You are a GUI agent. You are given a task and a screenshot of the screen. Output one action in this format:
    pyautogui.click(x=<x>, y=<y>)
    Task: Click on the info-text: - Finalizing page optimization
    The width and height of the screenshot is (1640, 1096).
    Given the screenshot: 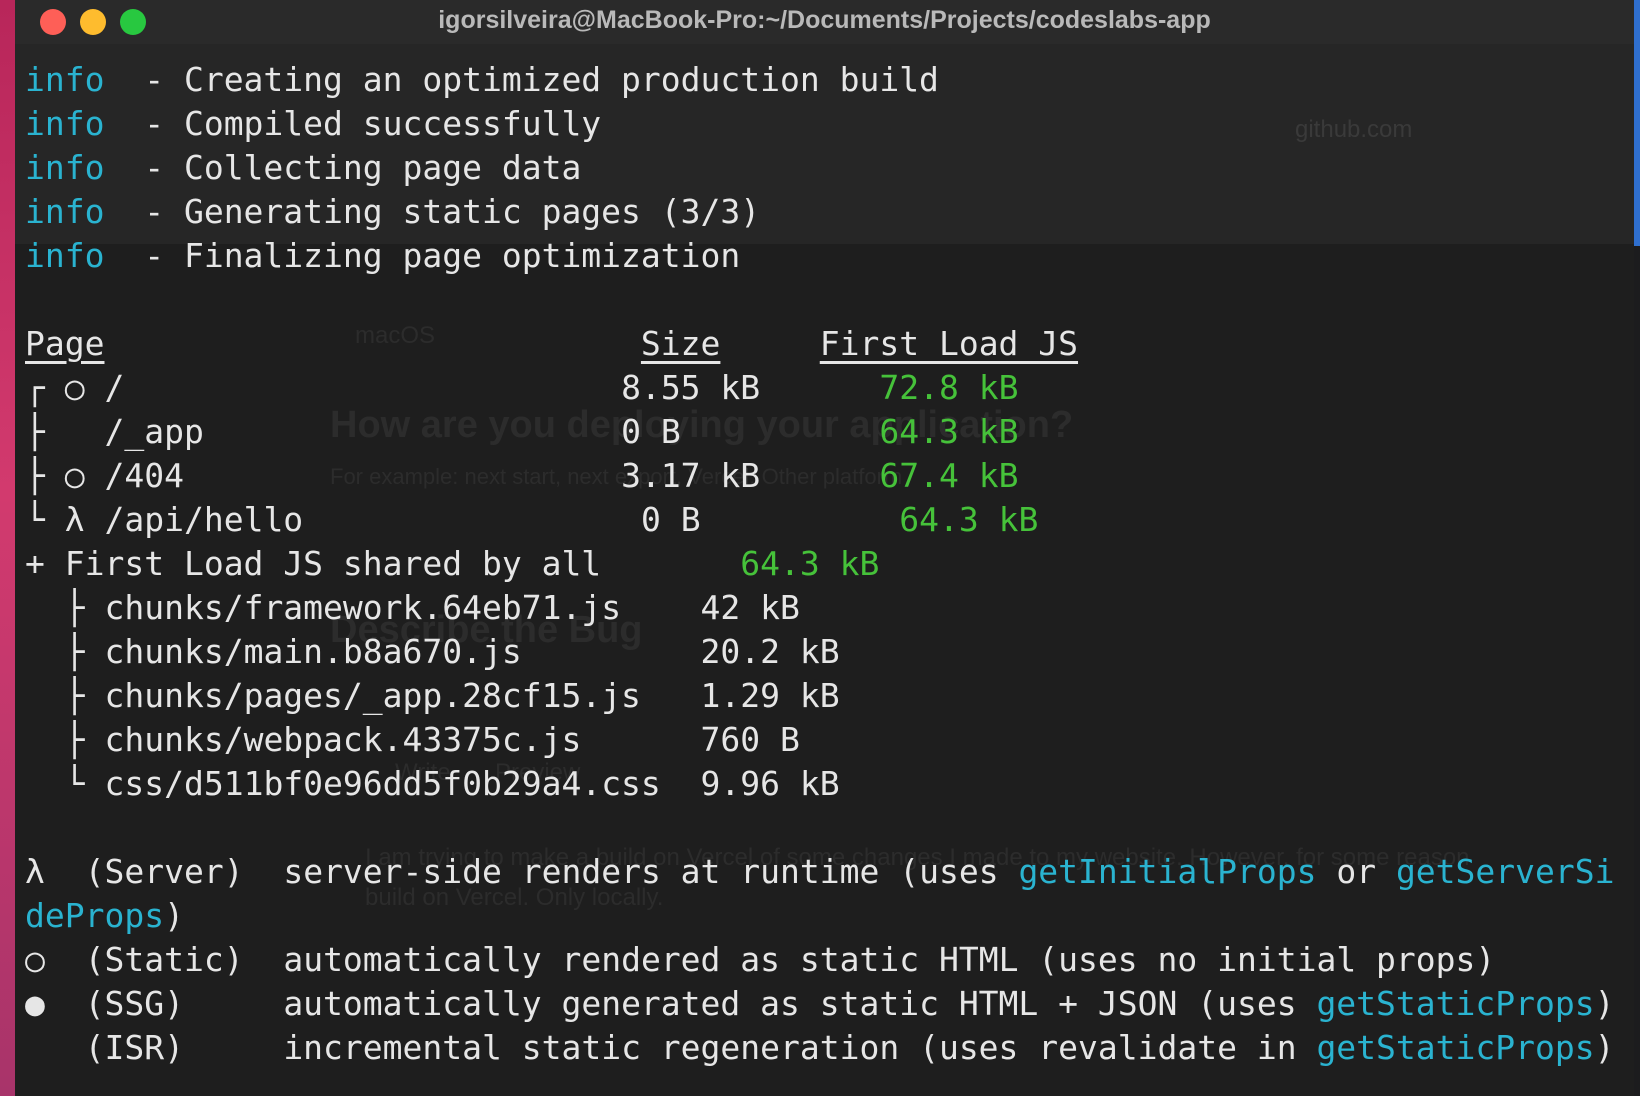 What is the action you would take?
    pyautogui.click(x=422, y=255)
    